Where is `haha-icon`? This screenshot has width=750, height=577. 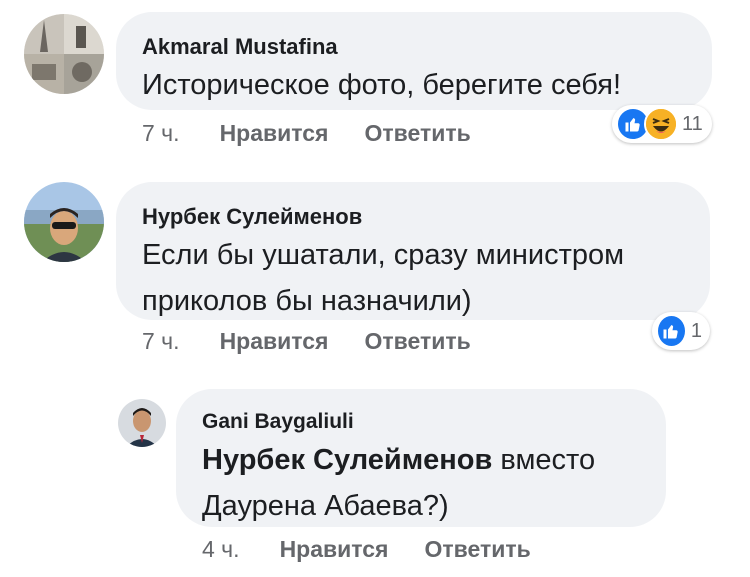 haha-icon is located at coordinates (661, 124).